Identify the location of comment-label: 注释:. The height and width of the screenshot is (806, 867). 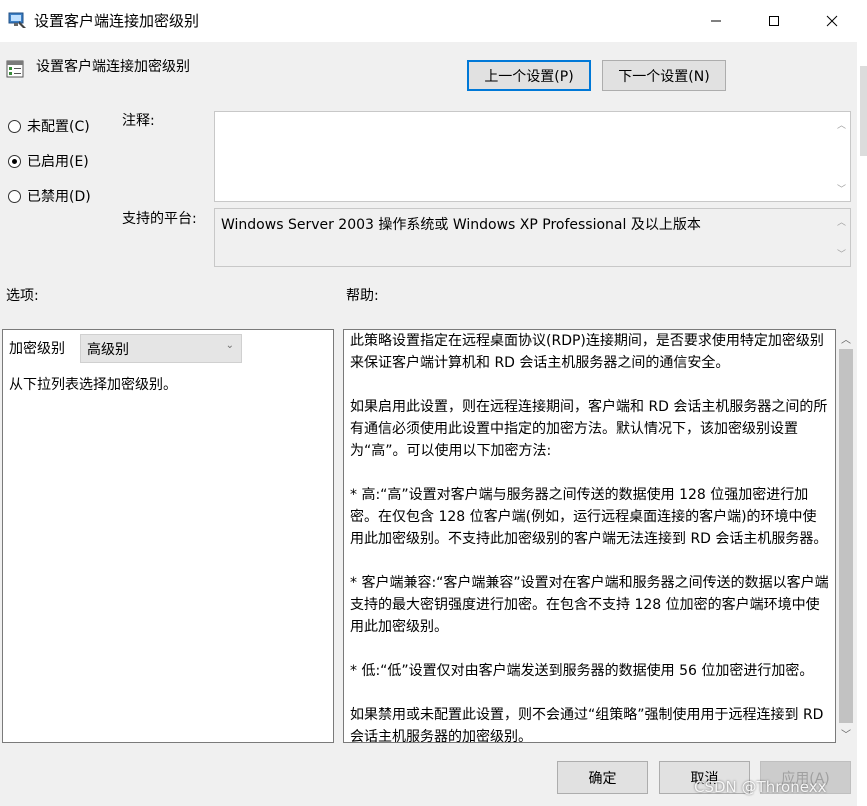
(138, 121).